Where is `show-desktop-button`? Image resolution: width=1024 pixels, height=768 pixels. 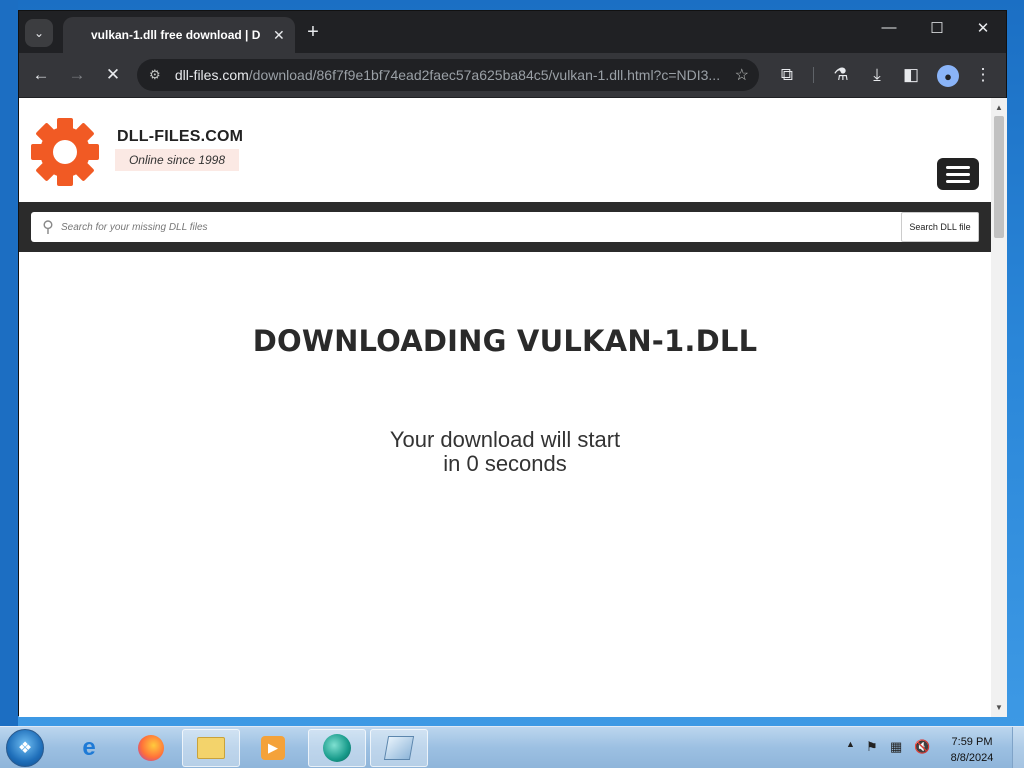
show-desktop-button is located at coordinates (1018, 747).